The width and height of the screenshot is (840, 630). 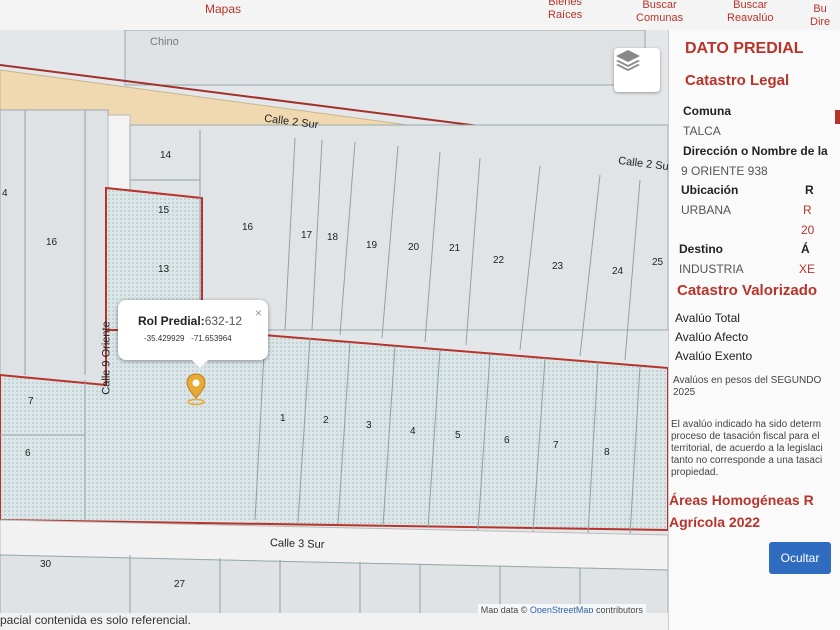 What do you see at coordinates (164, 269) in the screenshot?
I see `lot-number: 13` at bounding box center [164, 269].